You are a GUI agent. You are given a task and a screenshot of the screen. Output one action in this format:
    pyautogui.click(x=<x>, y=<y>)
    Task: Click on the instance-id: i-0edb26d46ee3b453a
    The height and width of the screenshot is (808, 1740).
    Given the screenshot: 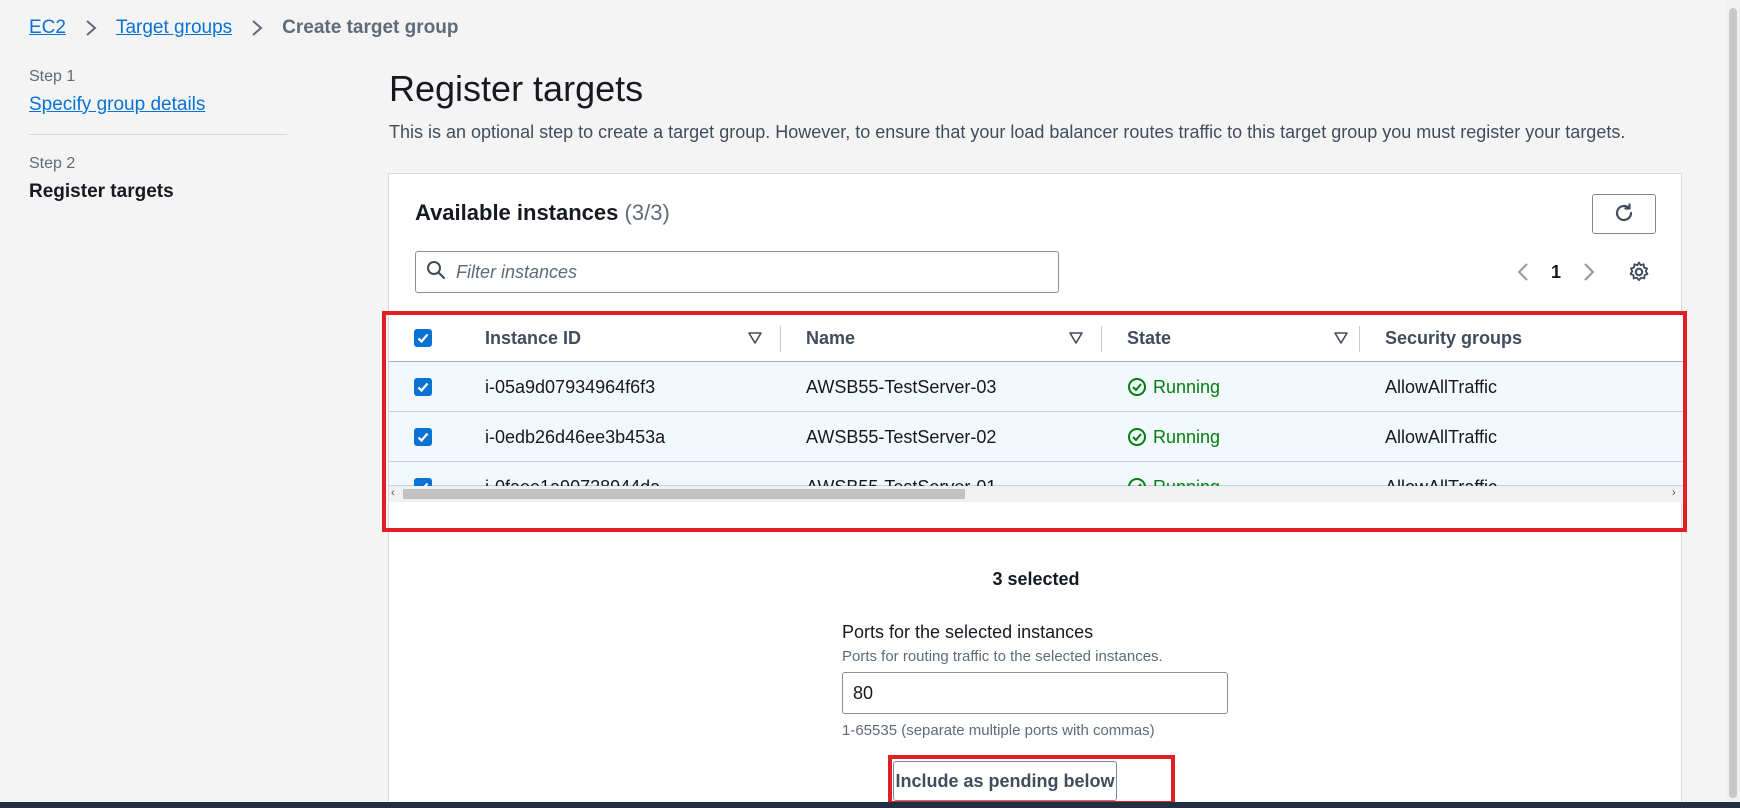 What is the action you would take?
    pyautogui.click(x=575, y=436)
    